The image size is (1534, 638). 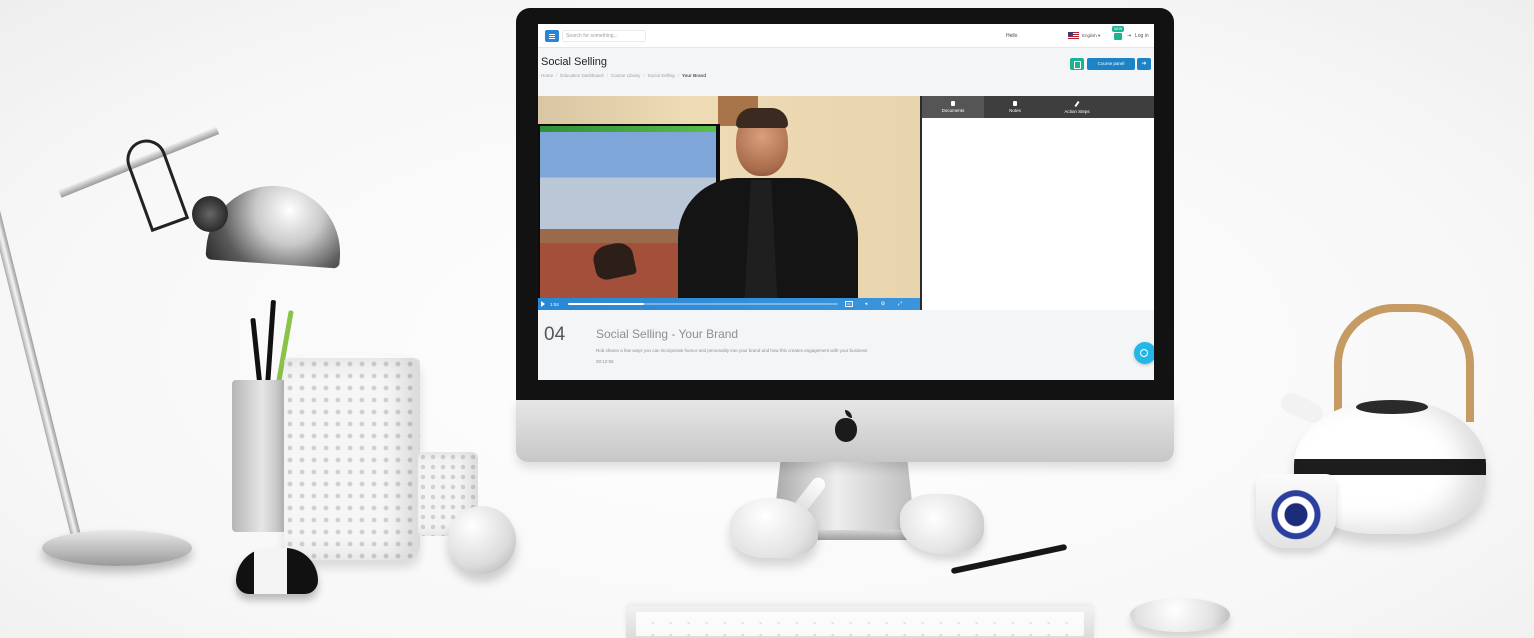 What do you see at coordinates (883, 304) in the screenshot?
I see `settings-icon: ⚙` at bounding box center [883, 304].